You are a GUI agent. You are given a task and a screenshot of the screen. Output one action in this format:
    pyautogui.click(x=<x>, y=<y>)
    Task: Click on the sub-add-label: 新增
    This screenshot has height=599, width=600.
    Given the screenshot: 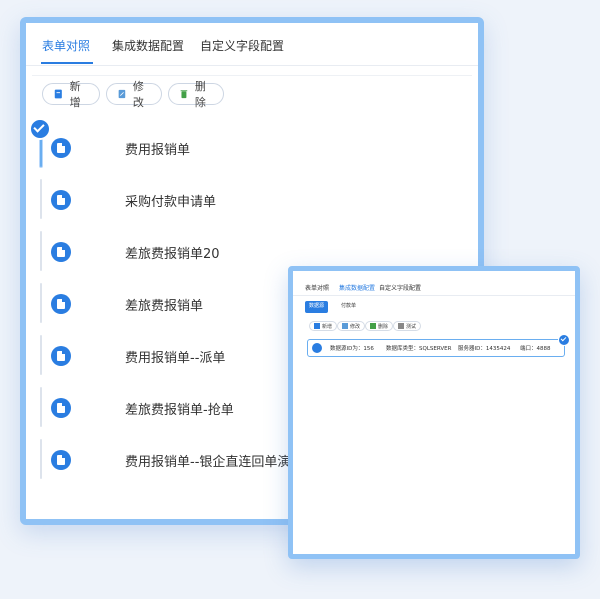 What is the action you would take?
    pyautogui.click(x=327, y=326)
    